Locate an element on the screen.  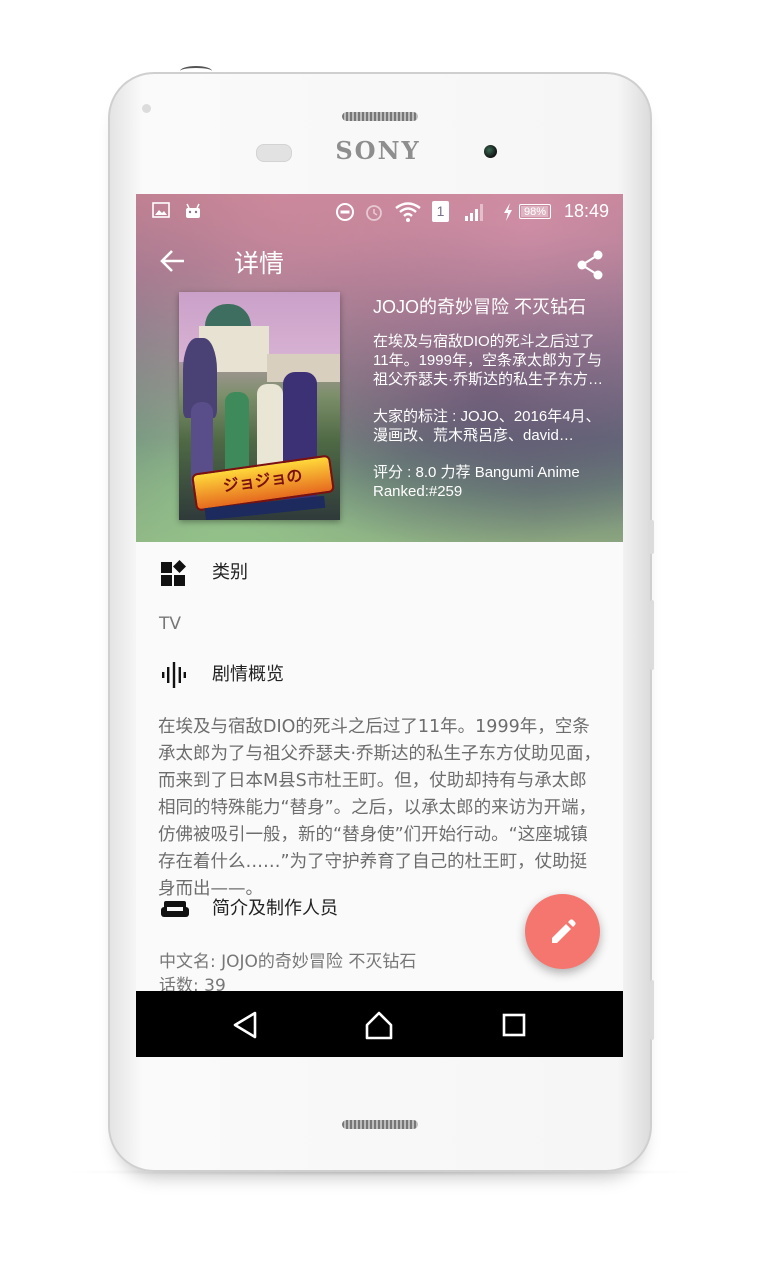
do-not-disturb-icon is located at coordinates (345, 214).